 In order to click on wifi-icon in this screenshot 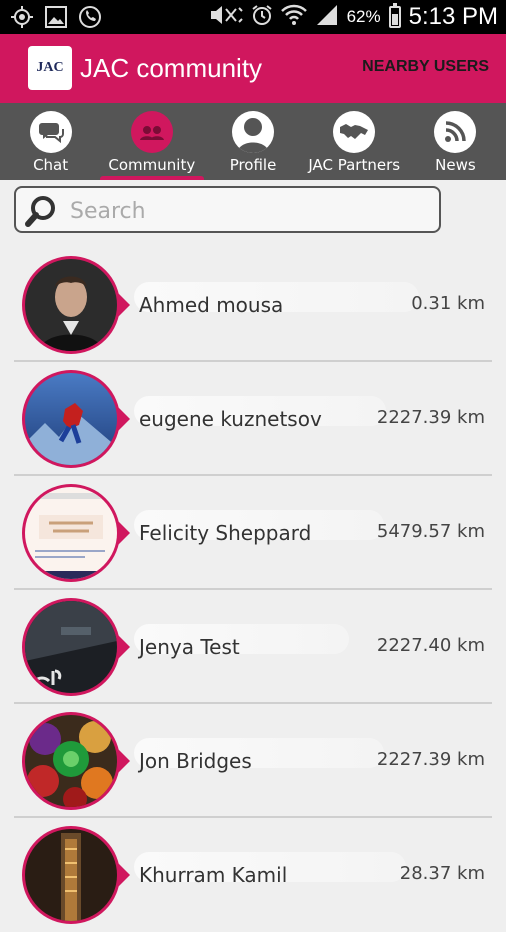, I will do `click(293, 17)`.